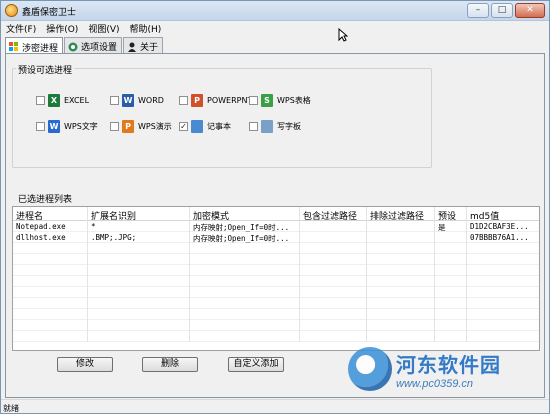 The height and width of the screenshot is (414, 550). Describe the element at coordinates (502, 10) in the screenshot. I see `maximize-button: □` at that location.